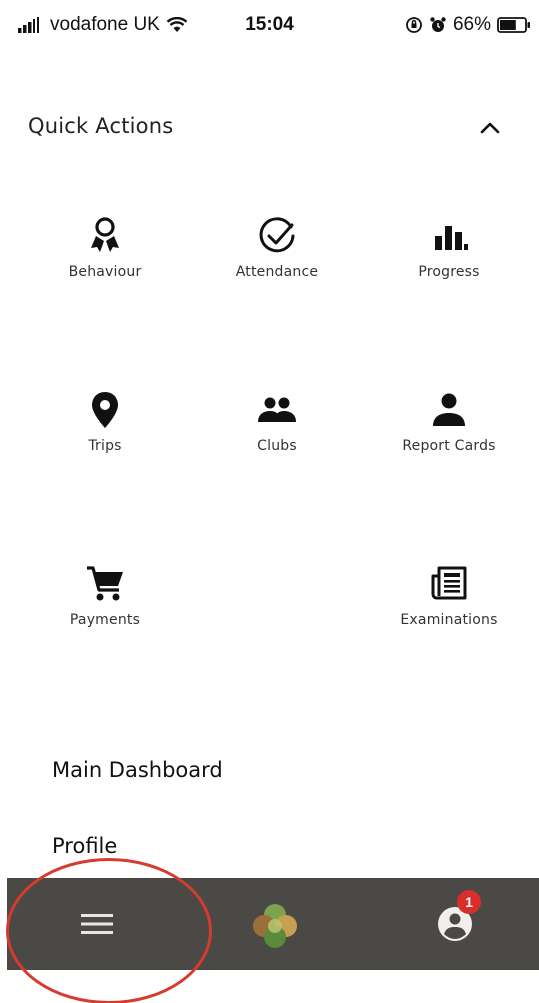 The width and height of the screenshot is (539, 1003). What do you see at coordinates (277, 409) in the screenshot?
I see `people-icon` at bounding box center [277, 409].